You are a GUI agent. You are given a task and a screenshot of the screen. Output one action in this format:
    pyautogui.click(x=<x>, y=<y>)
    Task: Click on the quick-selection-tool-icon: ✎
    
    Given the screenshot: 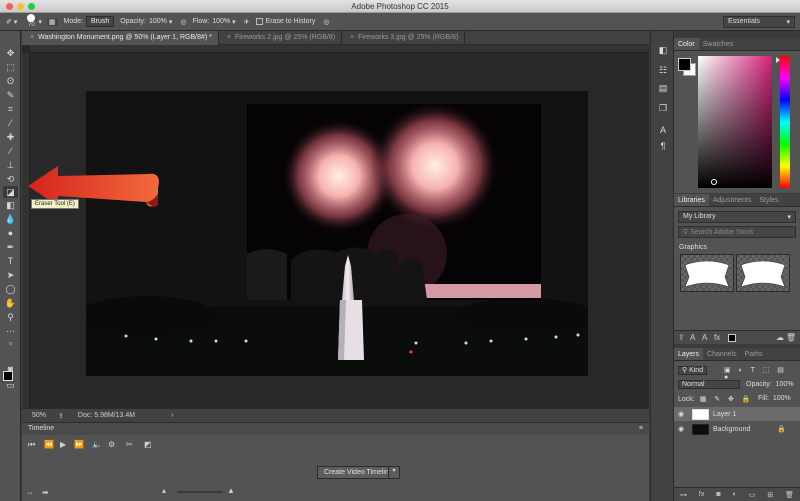 What is the action you would take?
    pyautogui.click(x=10, y=95)
    